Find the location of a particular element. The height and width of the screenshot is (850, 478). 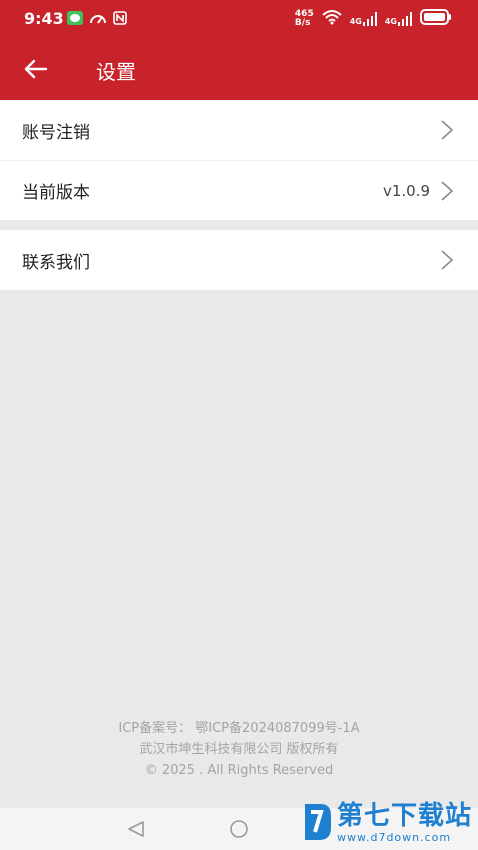

battery-icon is located at coordinates (436, 18).